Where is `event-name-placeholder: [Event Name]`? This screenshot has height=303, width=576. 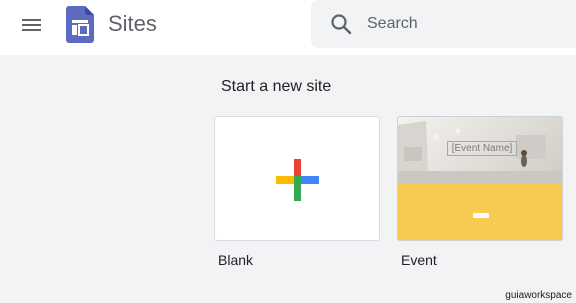 event-name-placeholder: [Event Name] is located at coordinates (482, 148).